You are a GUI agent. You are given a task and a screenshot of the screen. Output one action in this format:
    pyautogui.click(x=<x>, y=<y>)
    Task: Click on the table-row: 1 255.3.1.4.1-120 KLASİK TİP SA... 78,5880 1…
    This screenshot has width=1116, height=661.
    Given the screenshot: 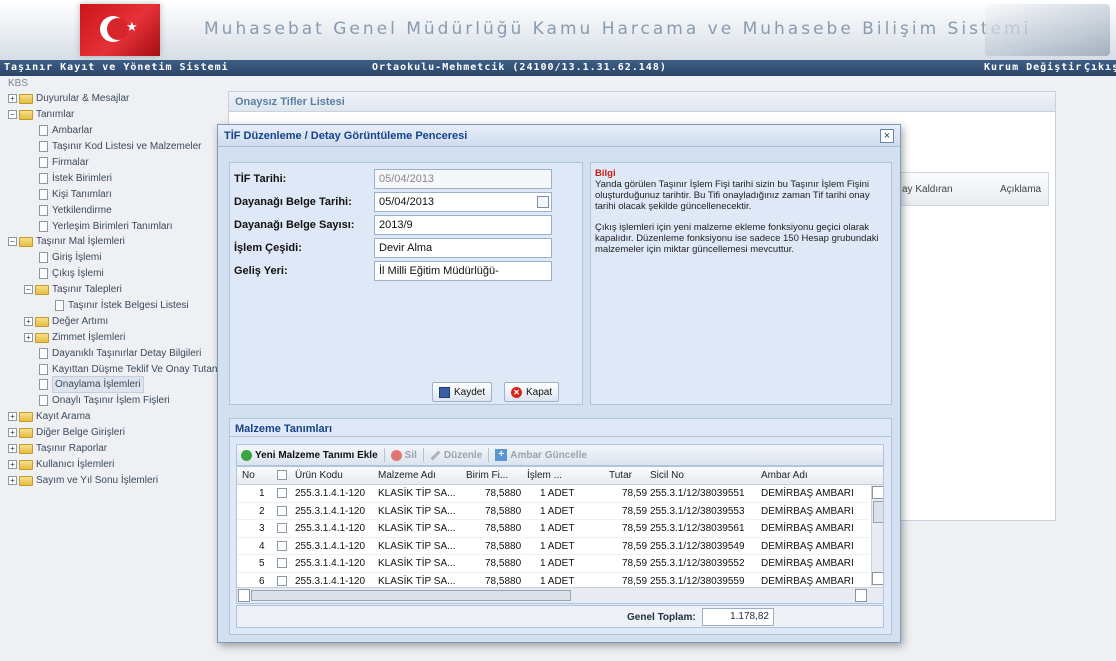 What is the action you would take?
    pyautogui.click(x=553, y=494)
    